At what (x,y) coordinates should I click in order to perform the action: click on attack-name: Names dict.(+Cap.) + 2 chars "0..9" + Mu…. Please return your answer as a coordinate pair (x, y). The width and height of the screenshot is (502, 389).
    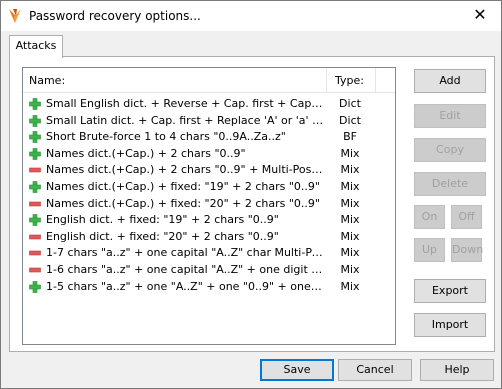
    Looking at the image, I should click on (185, 170).